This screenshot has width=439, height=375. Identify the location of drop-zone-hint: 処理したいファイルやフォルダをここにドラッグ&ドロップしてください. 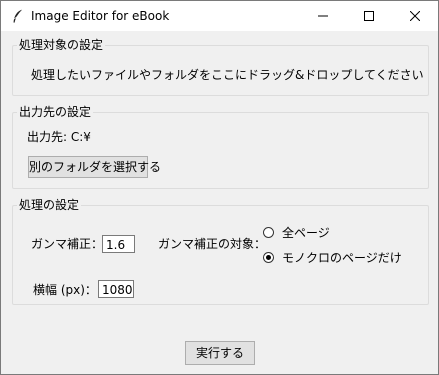
(227, 75).